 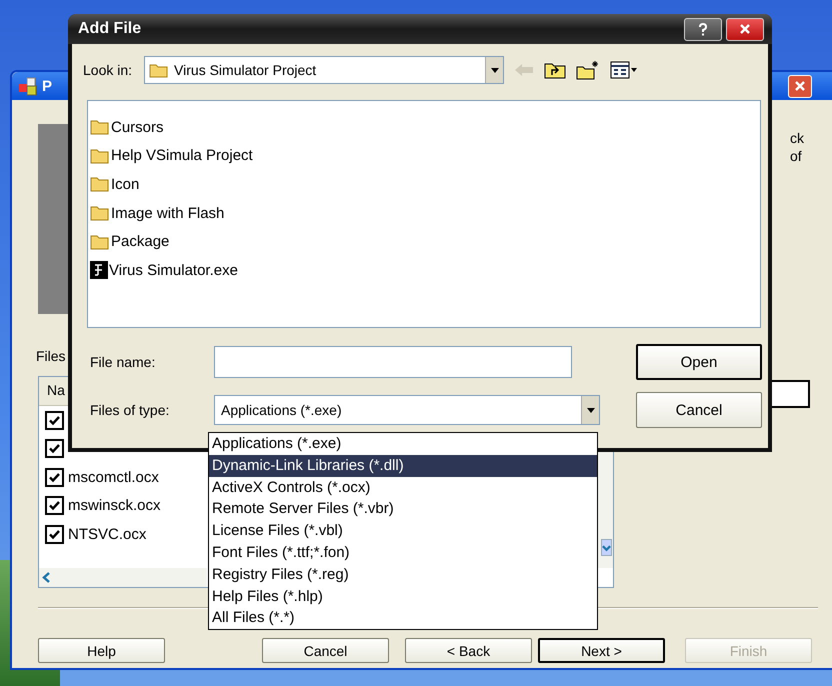 What do you see at coordinates (403, 531) in the screenshot?
I see `file-type-option: License Files (*.vbl)` at bounding box center [403, 531].